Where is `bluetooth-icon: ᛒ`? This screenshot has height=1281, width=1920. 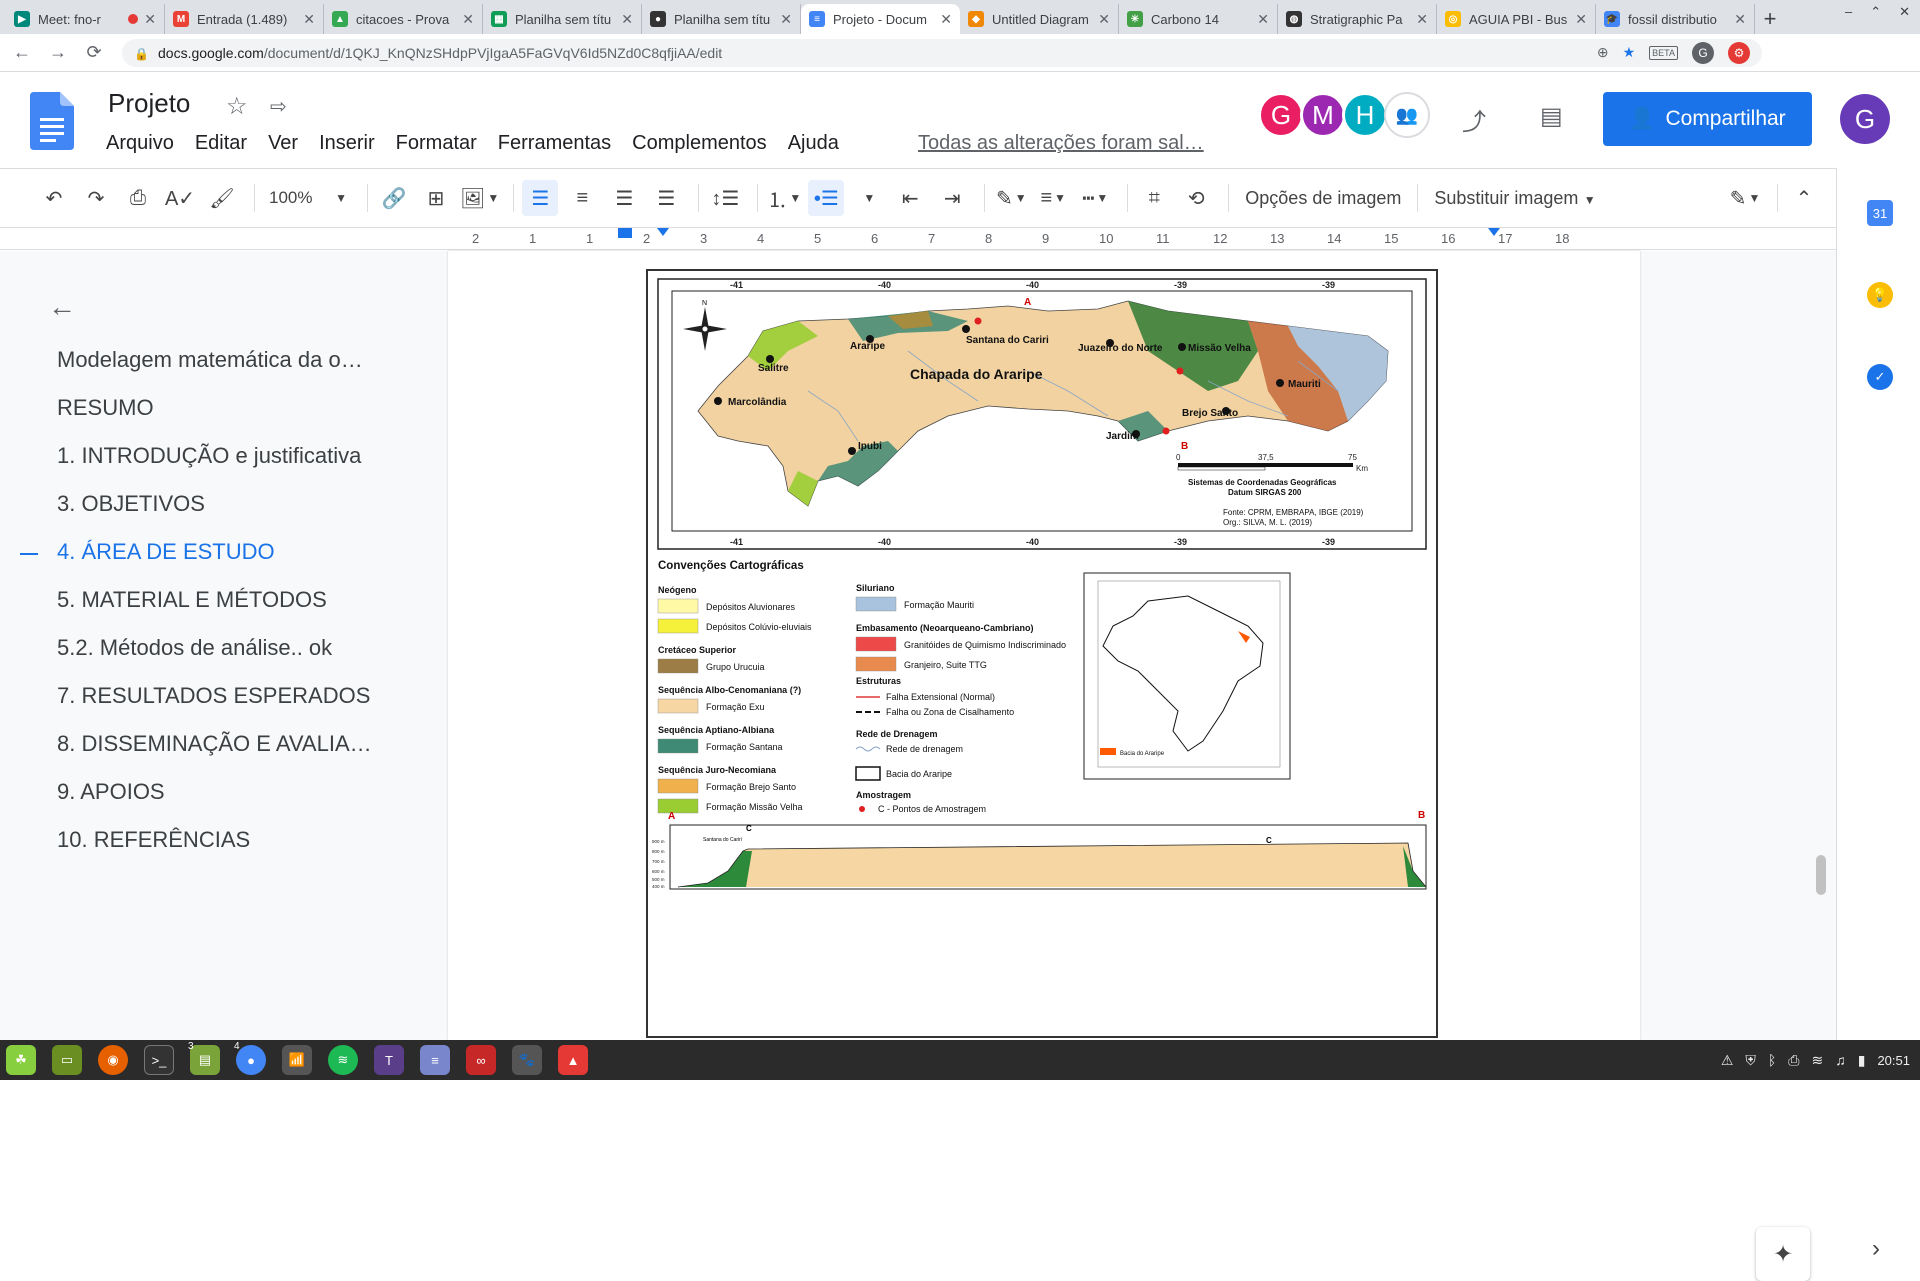
bluetooth-icon: ᛒ is located at coordinates (1772, 1060).